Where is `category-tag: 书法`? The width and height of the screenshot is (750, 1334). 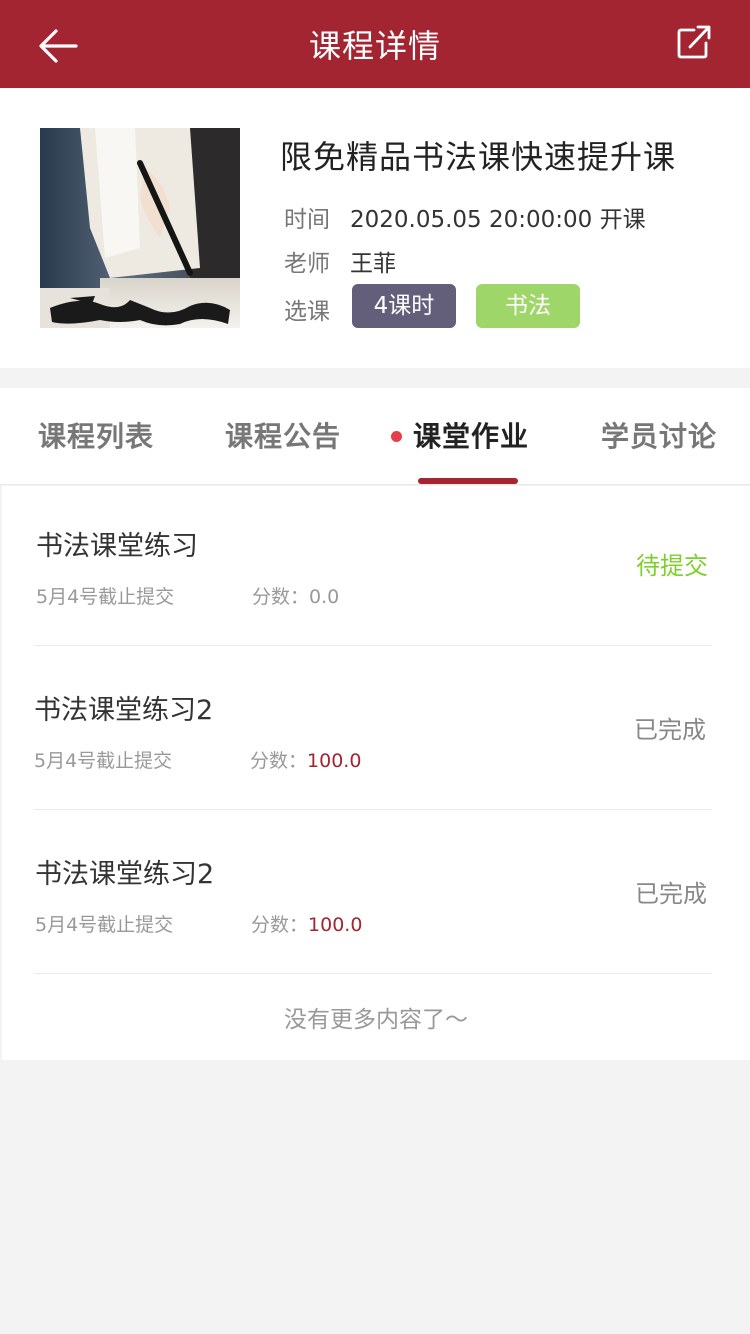
category-tag: 书法 is located at coordinates (528, 306).